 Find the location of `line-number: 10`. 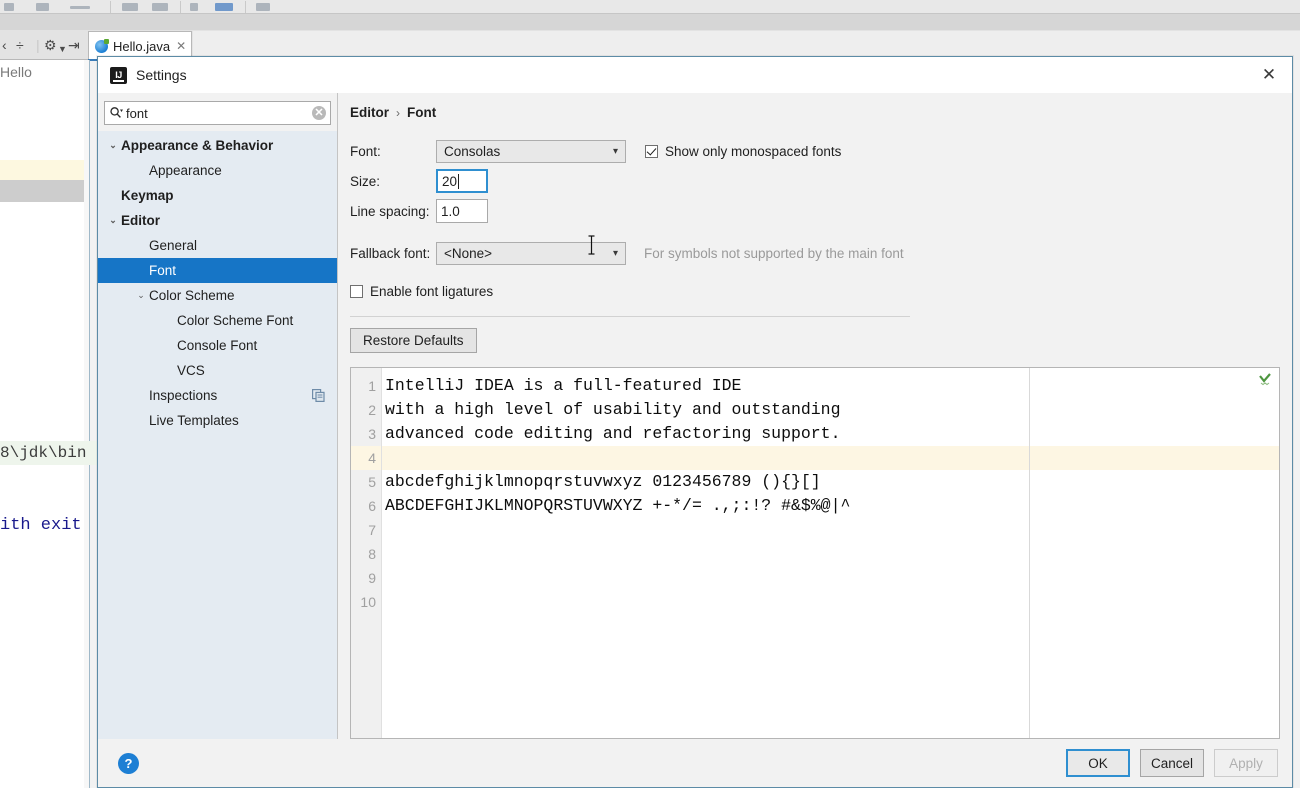

line-number: 10 is located at coordinates (368, 602).